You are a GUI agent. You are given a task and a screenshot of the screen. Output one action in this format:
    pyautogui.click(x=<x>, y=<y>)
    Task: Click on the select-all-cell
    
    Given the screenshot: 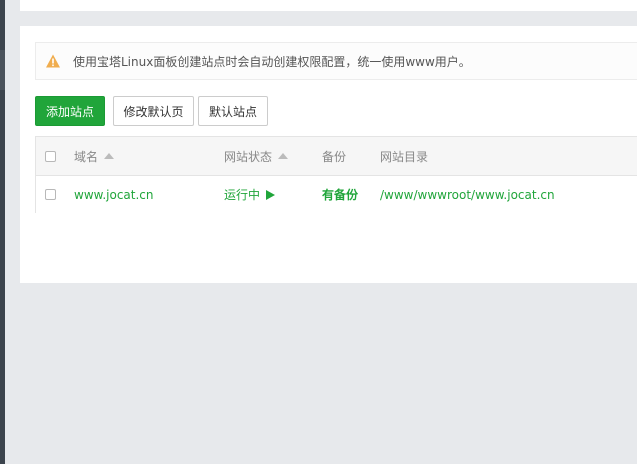 What is the action you would take?
    pyautogui.click(x=50, y=156)
    